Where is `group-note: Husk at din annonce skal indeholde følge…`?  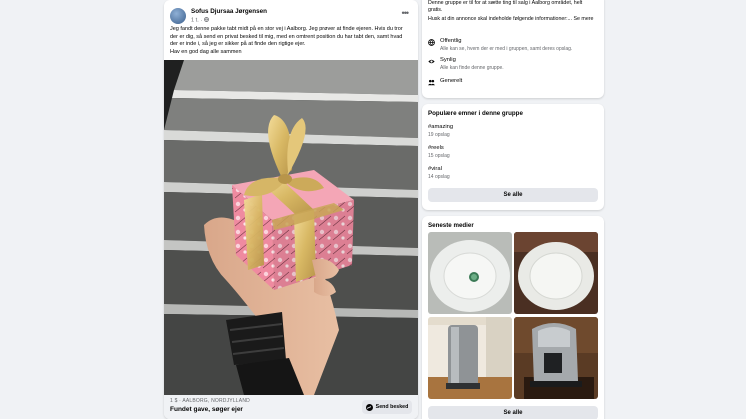 group-note: Husk at din annonce skal indeholde følge… is located at coordinates (513, 19).